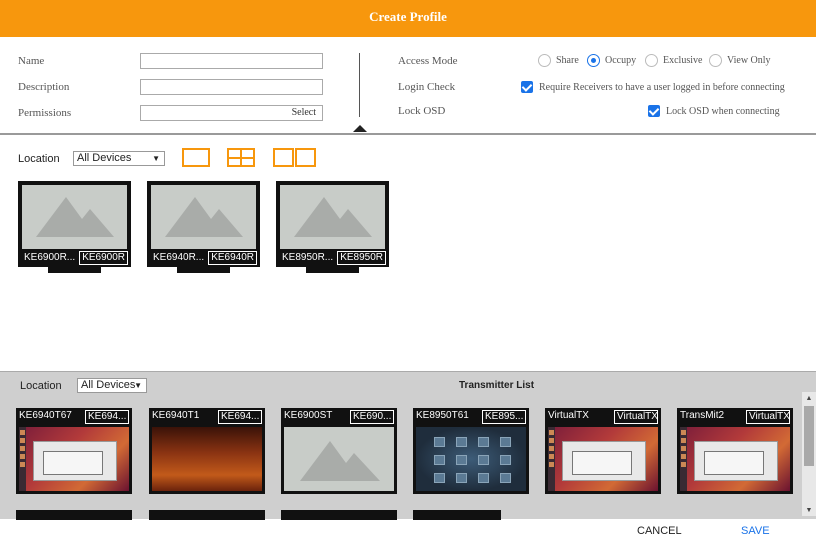 This screenshot has height=539, width=816. I want to click on dialog-title: Create Profile, so click(408, 16).